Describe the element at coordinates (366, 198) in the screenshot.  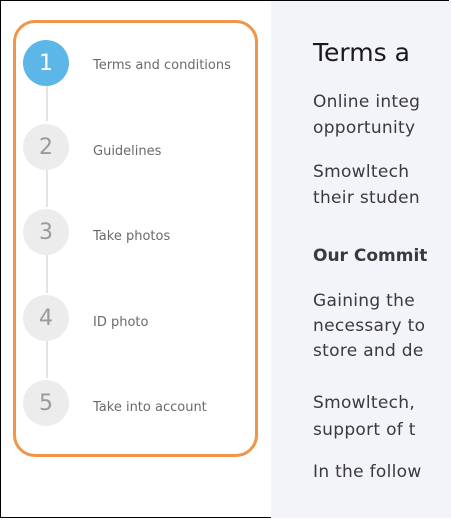
I see `paragraph-line: their studen` at that location.